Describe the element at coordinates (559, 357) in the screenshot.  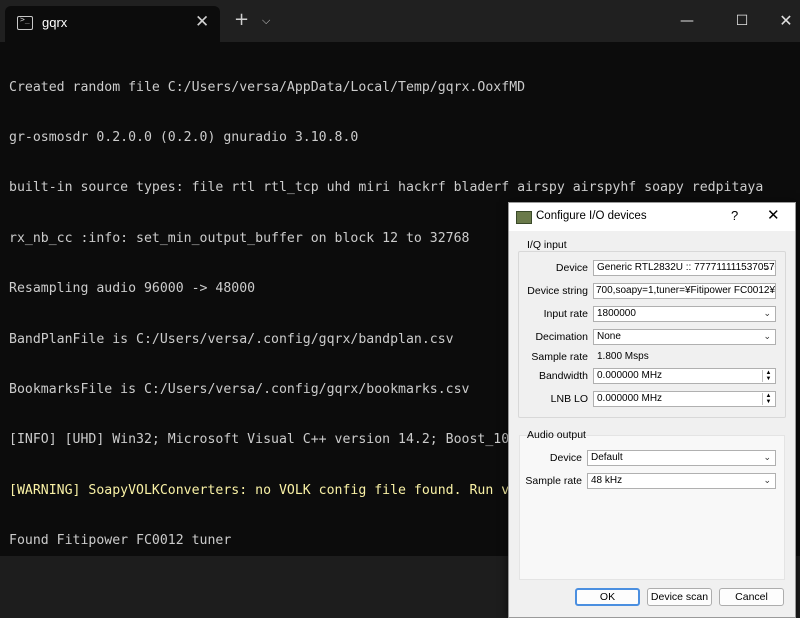
I see `sample-rate-label: Sample rate` at that location.